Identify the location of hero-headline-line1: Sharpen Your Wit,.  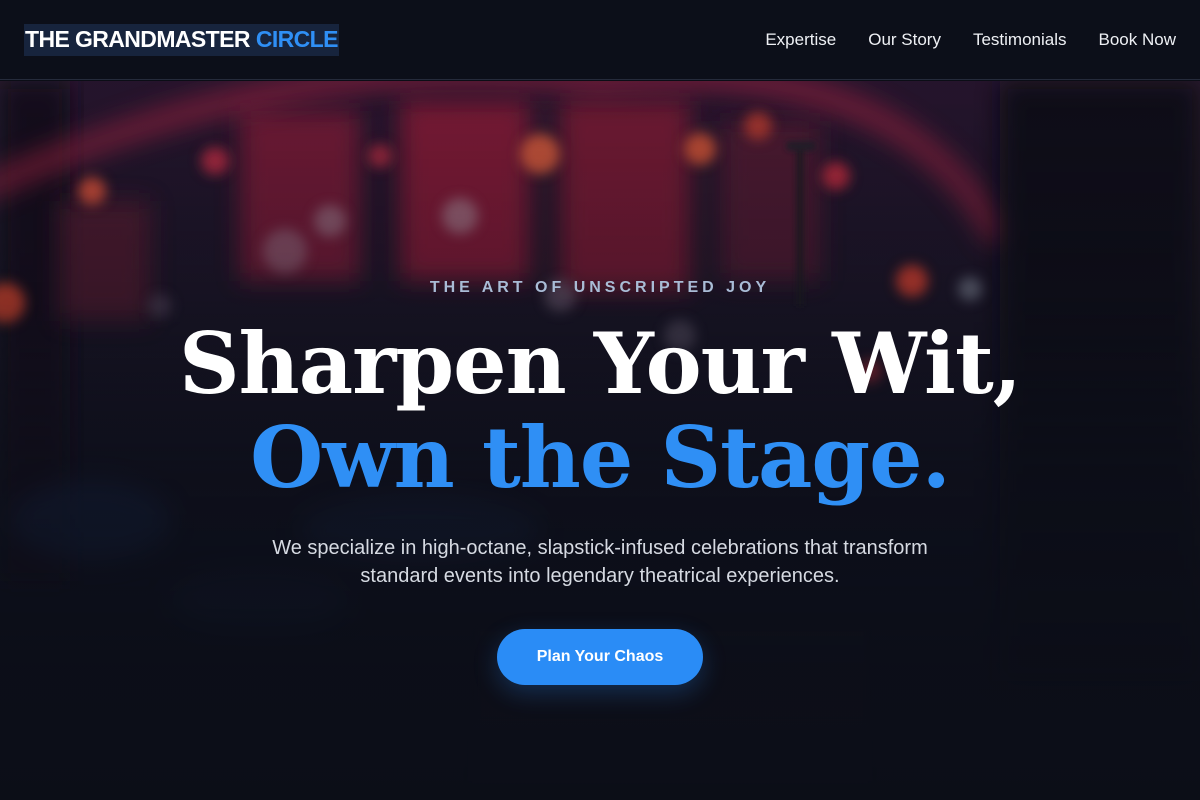
(600, 363).